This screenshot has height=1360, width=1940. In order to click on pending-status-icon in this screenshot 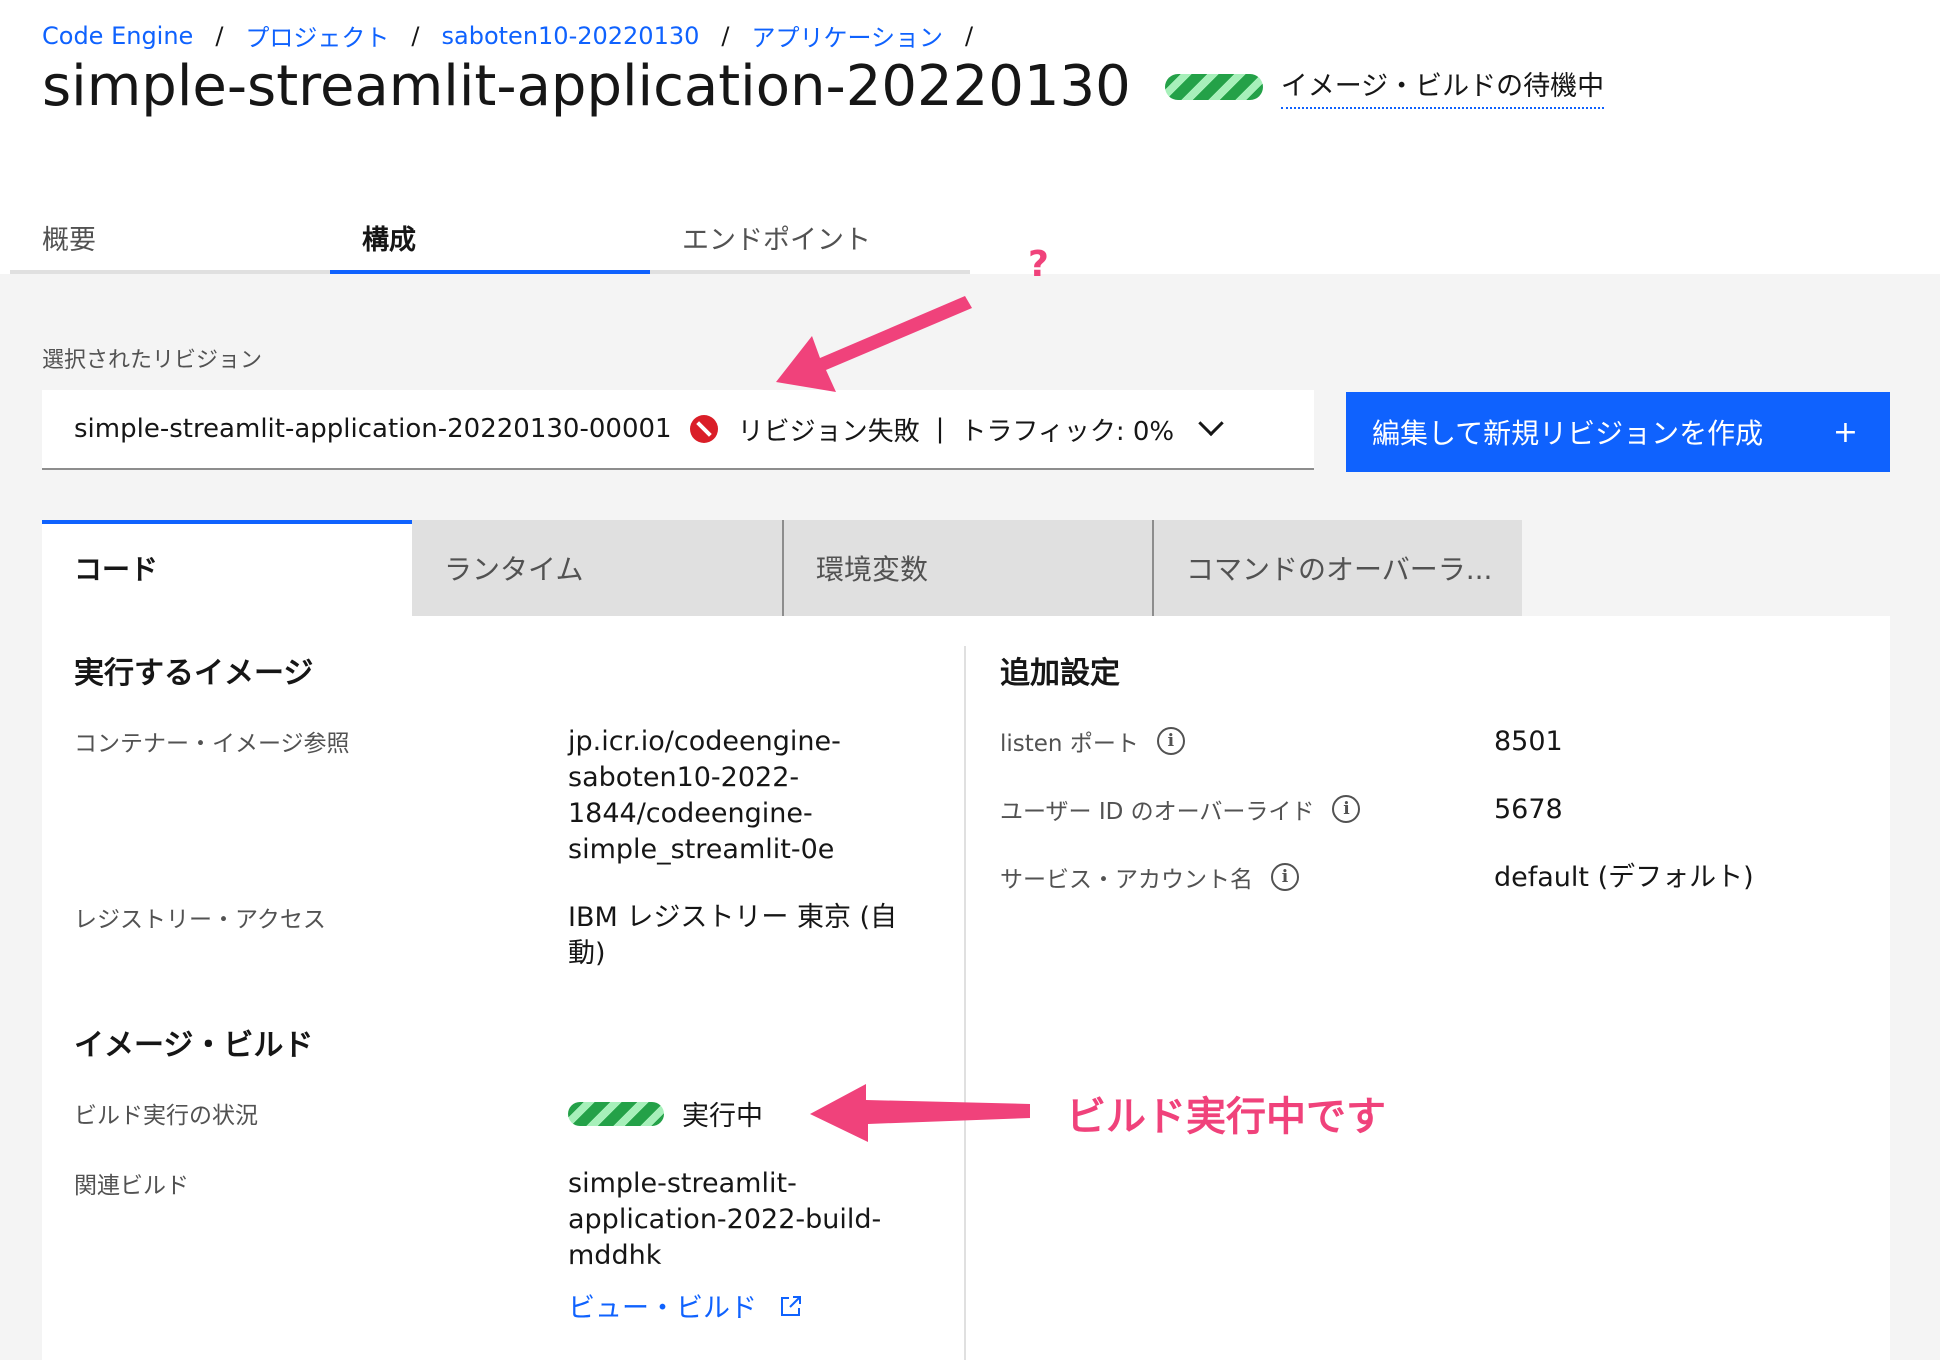, I will do `click(1213, 86)`.